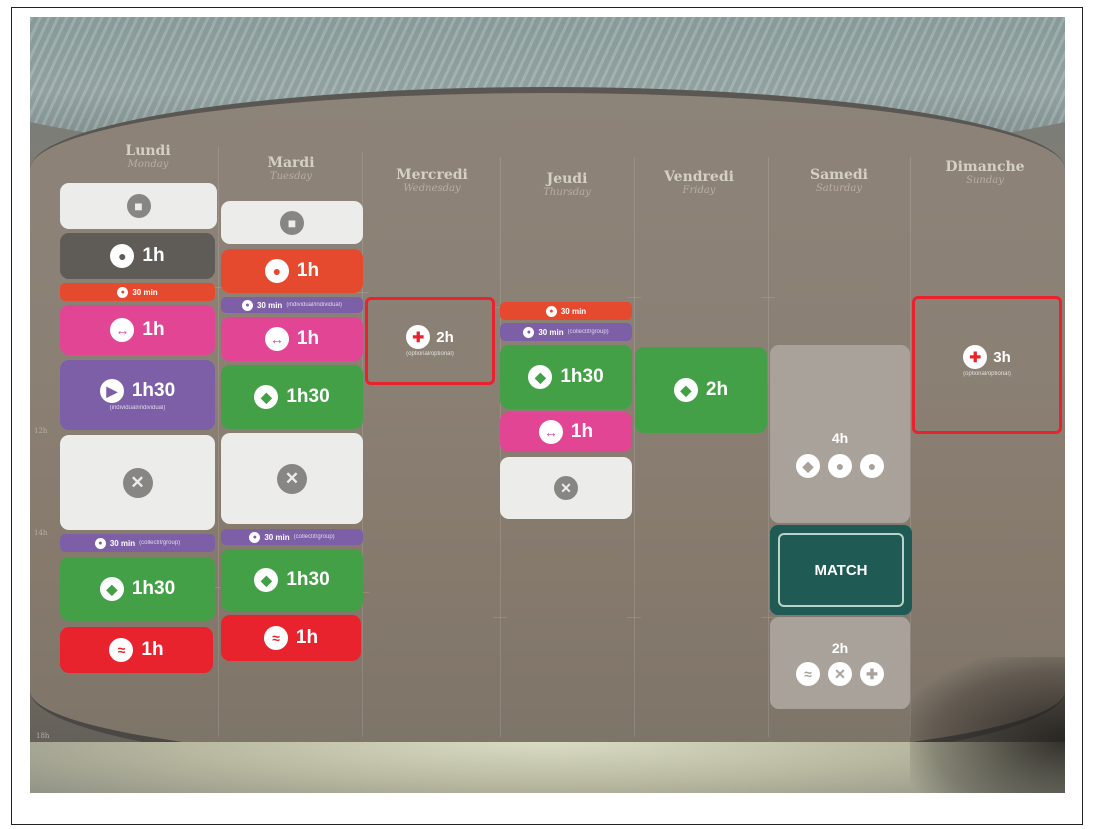 This screenshot has width=1094, height=829. I want to click on day-header-sunday: Dimanche Sunday, so click(985, 172).